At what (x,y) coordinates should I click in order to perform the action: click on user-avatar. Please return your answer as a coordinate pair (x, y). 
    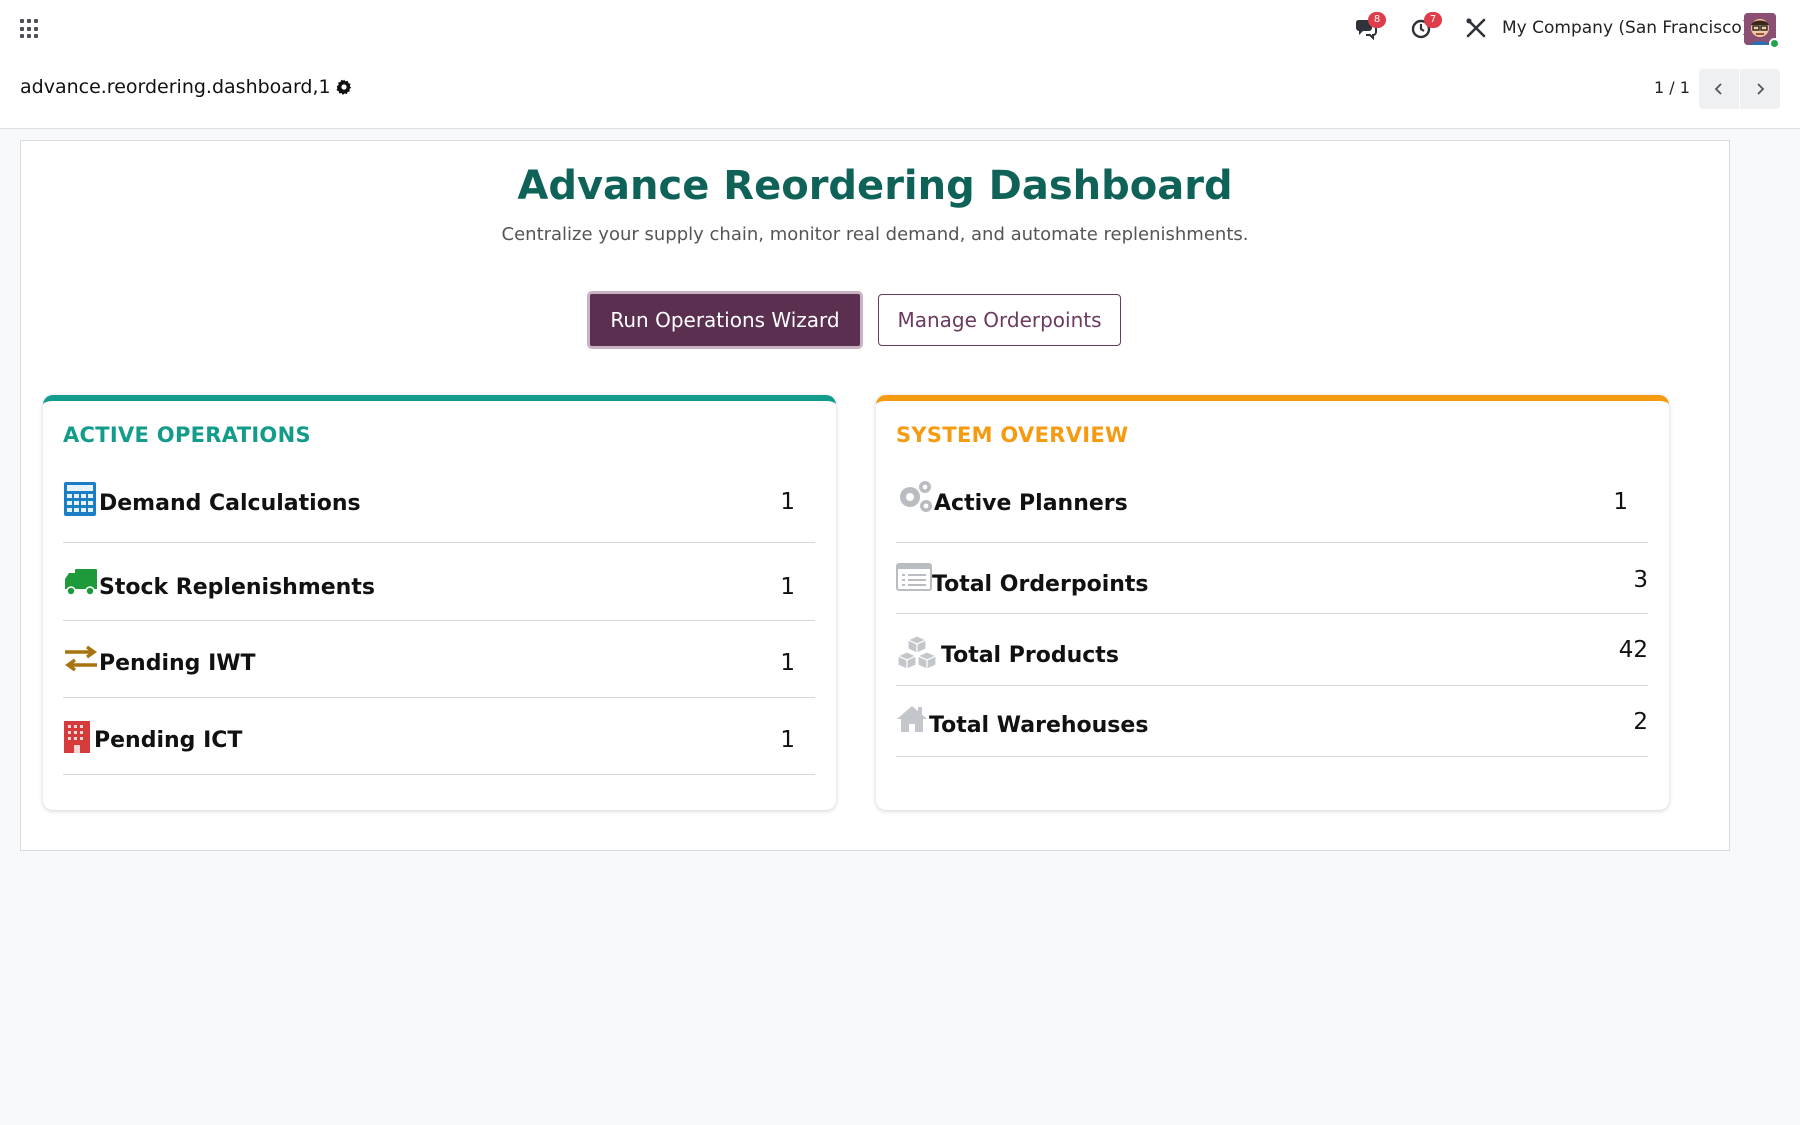
    Looking at the image, I should click on (1762, 31).